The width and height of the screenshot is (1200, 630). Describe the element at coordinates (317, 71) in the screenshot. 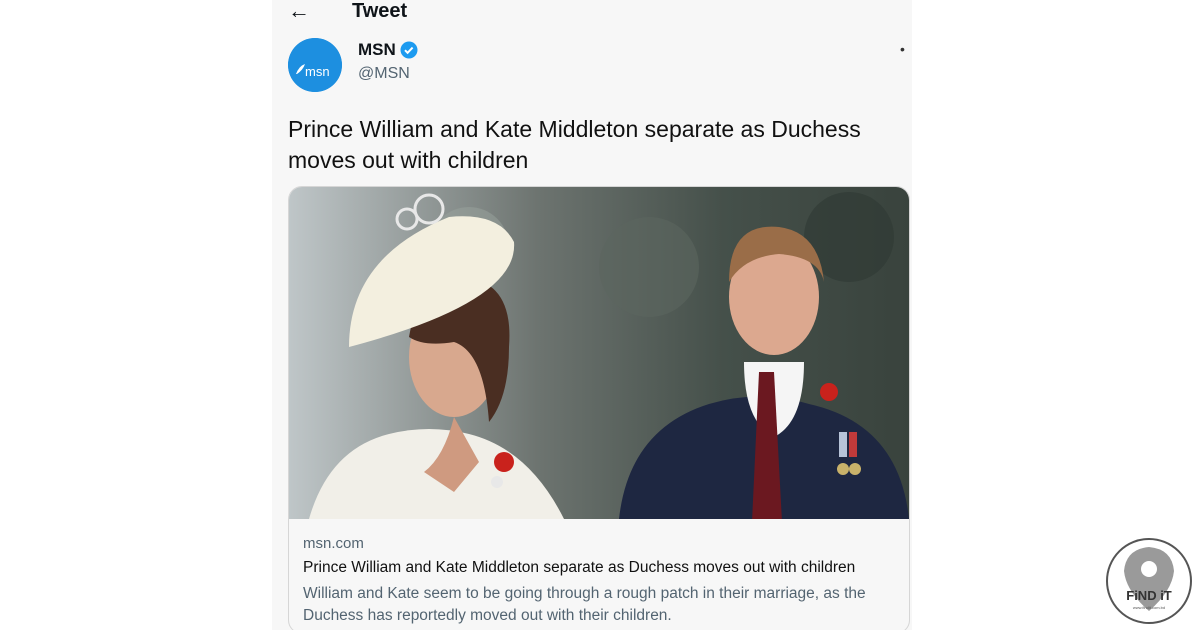

I see `avatar-text: msn` at that location.